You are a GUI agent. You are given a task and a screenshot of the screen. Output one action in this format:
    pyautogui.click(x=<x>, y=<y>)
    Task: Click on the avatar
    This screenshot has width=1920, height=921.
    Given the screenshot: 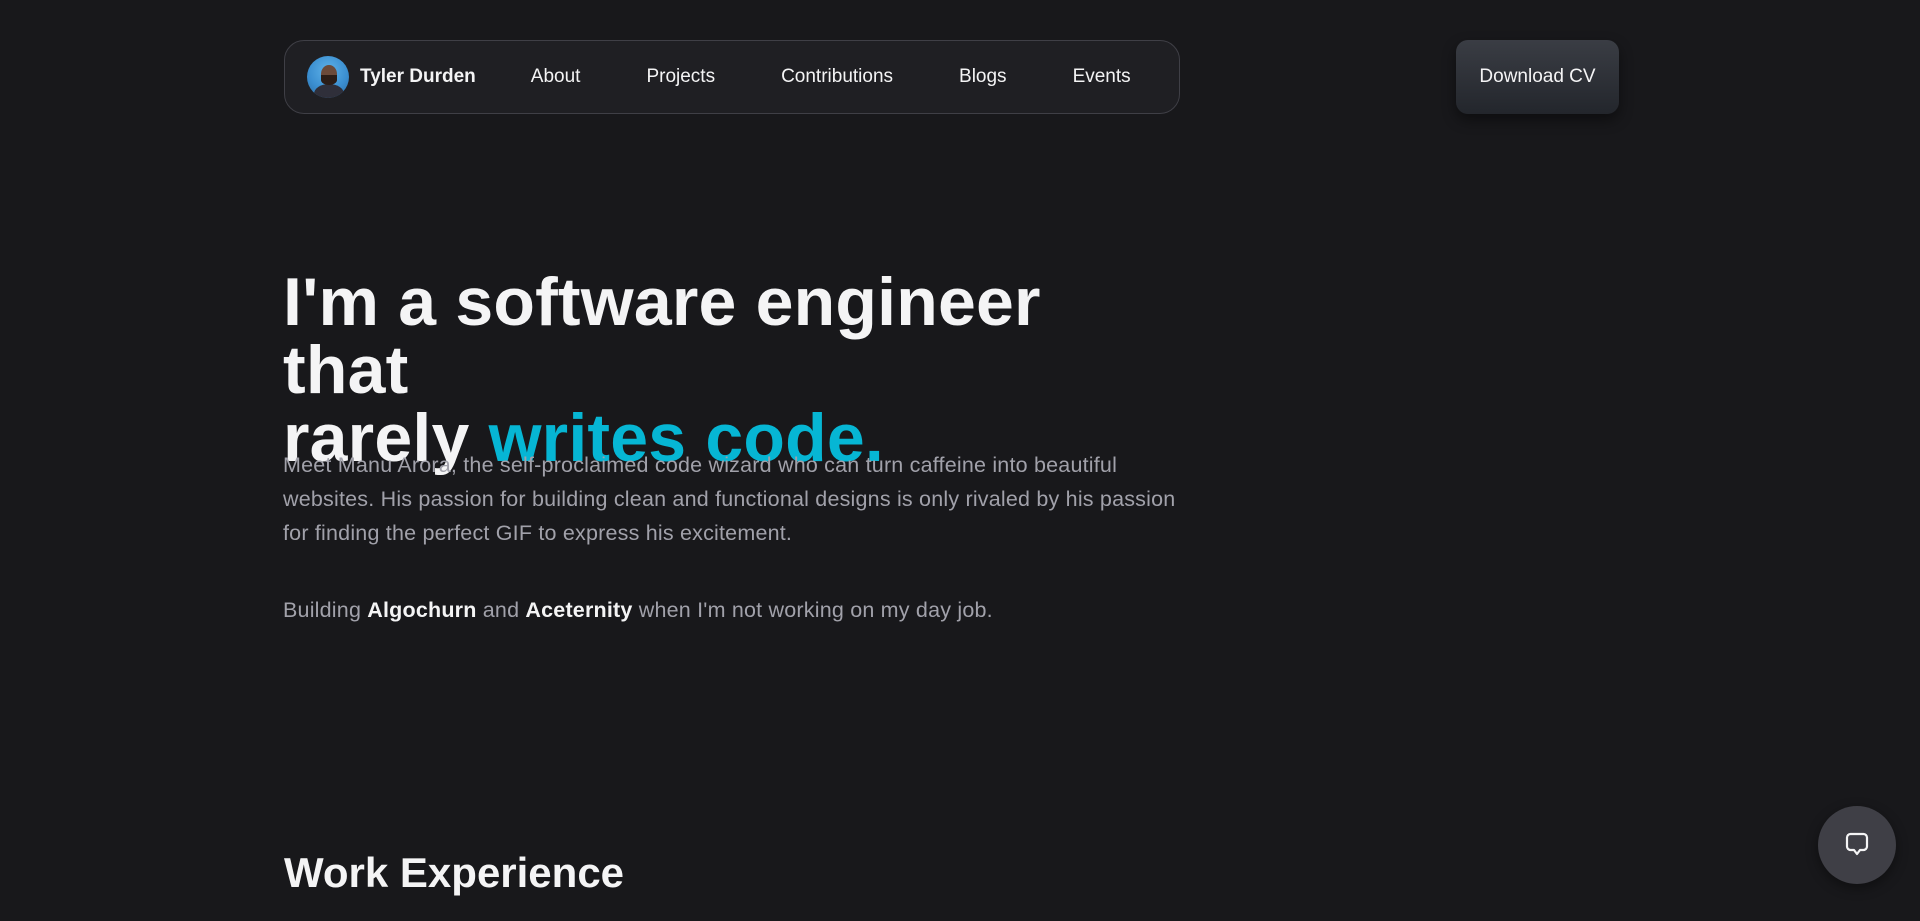 What is the action you would take?
    pyautogui.click(x=328, y=77)
    